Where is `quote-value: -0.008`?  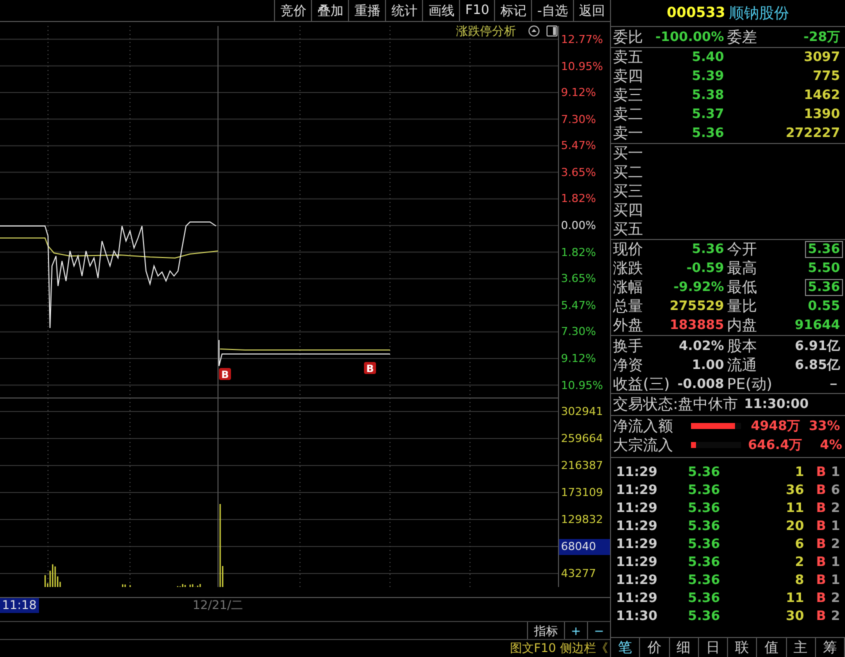 quote-value: -0.008 is located at coordinates (700, 384).